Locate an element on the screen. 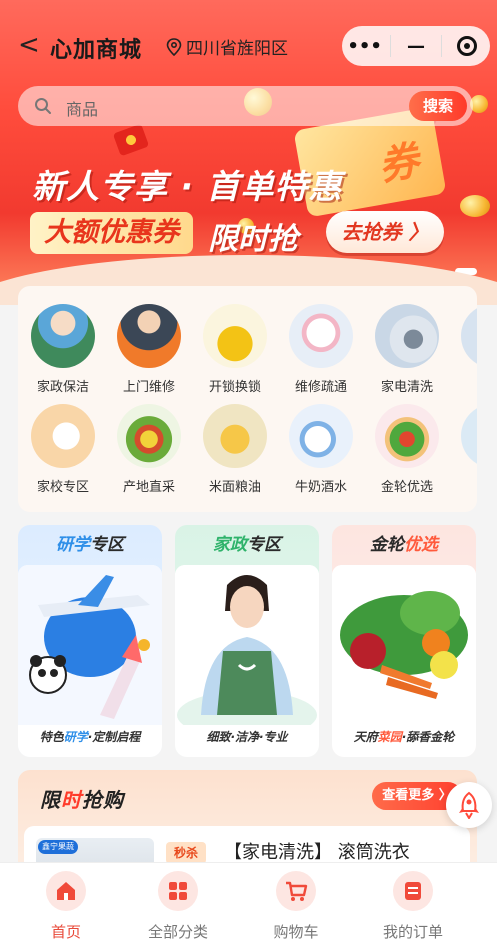 This screenshot has height=947, width=497. lock-icon is located at coordinates (235, 336).